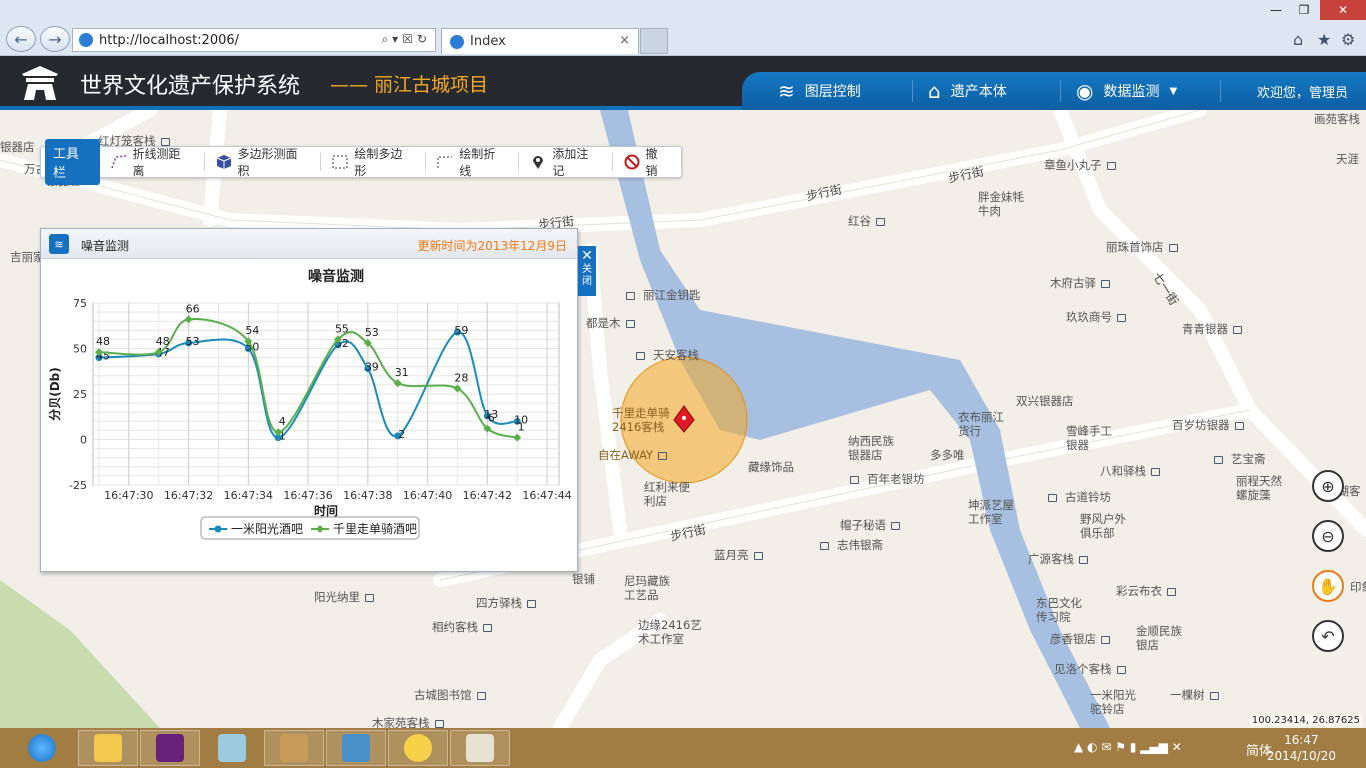 This screenshot has height=768, width=1366. Describe the element at coordinates (462, 627) in the screenshot. I see `poi-label: 相约客栈` at that location.